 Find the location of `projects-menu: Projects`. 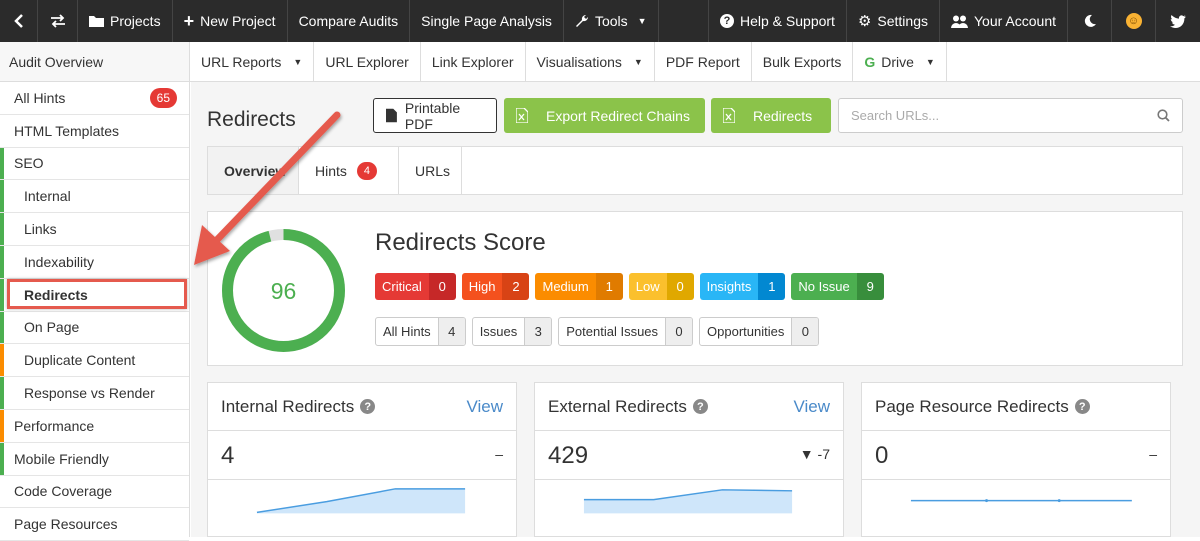

projects-menu: Projects is located at coordinates (125, 21).